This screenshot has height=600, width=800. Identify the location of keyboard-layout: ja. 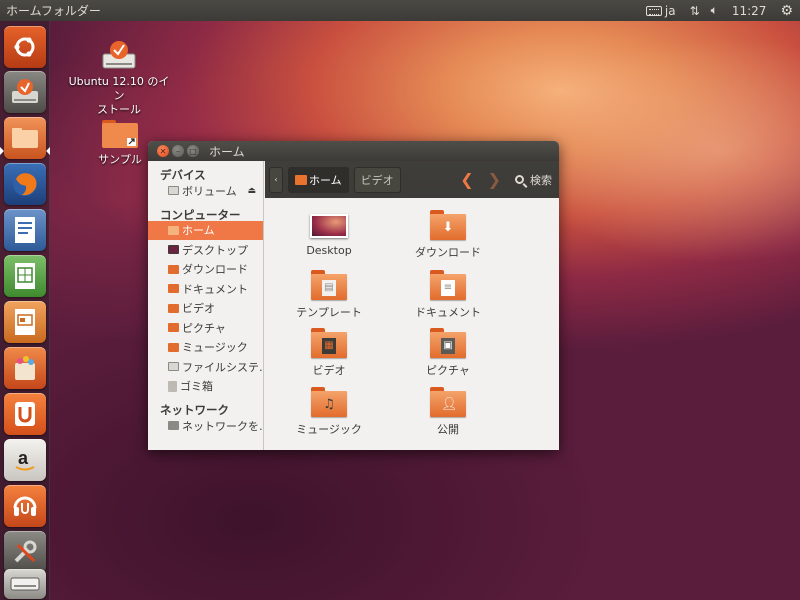
(670, 10).